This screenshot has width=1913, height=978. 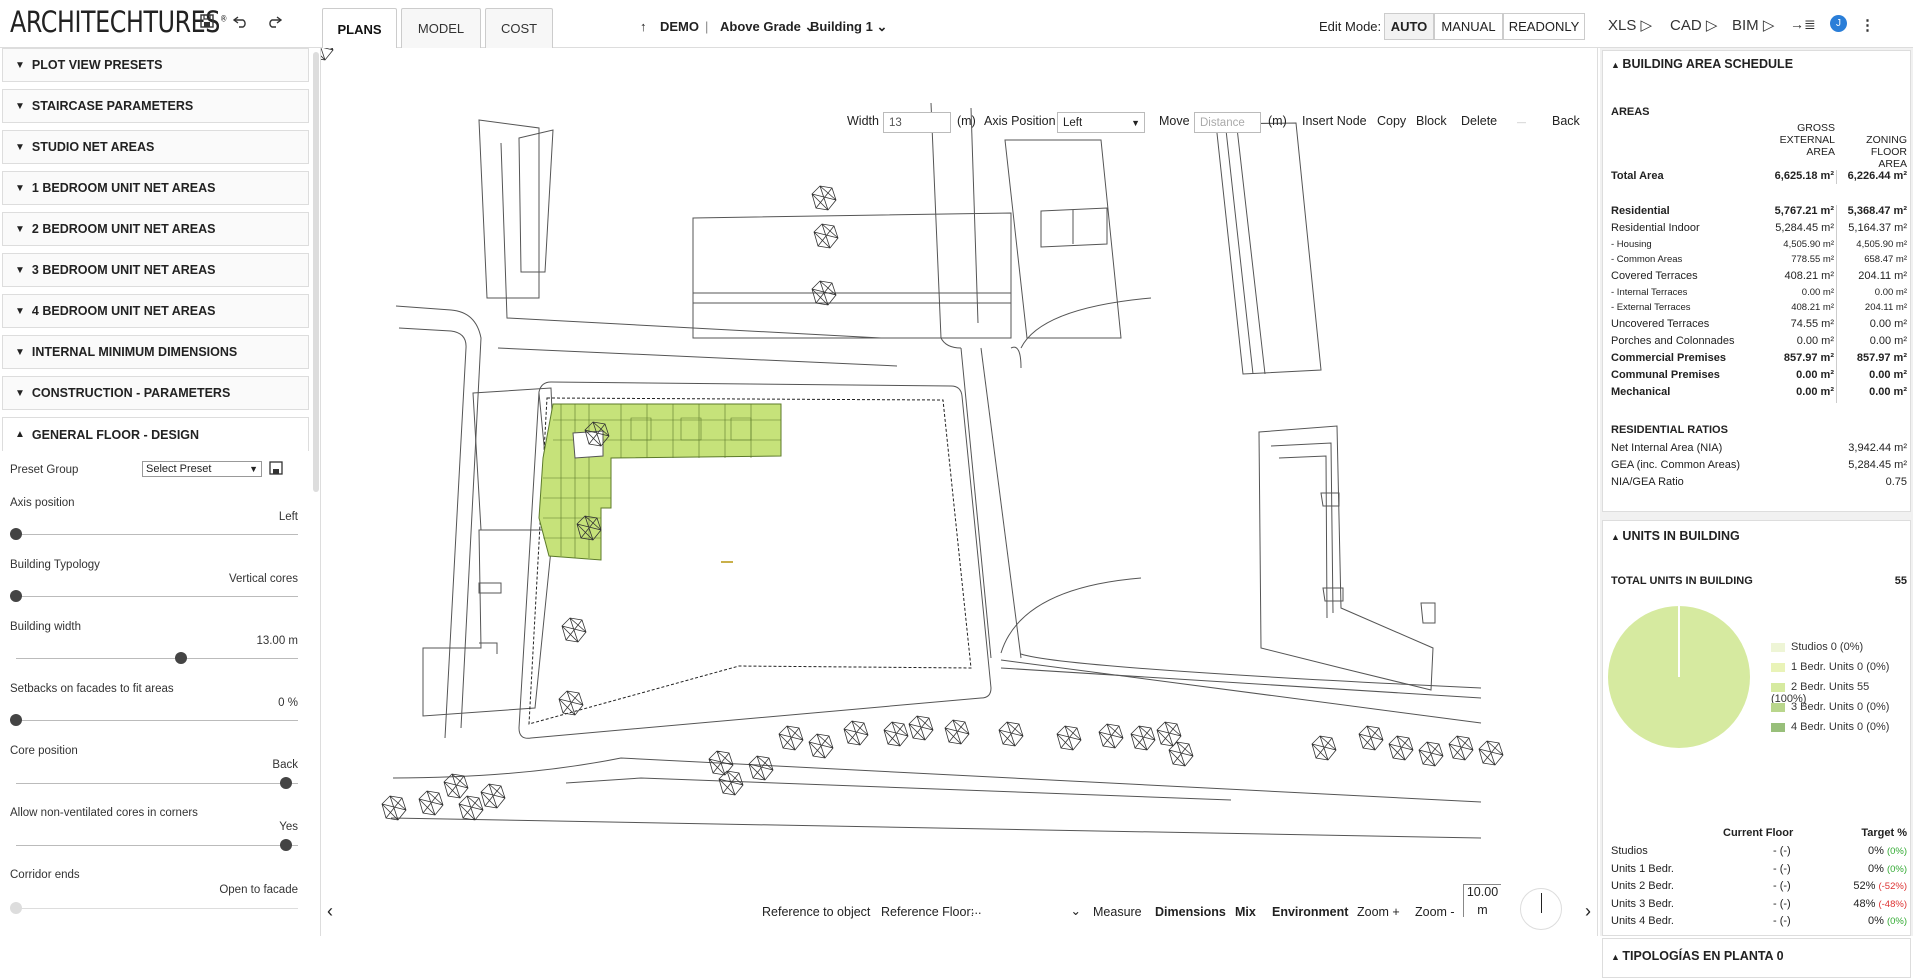 What do you see at coordinates (1809, 276) in the screenshot?
I see `row-gross-external: 408.21 m²` at bounding box center [1809, 276].